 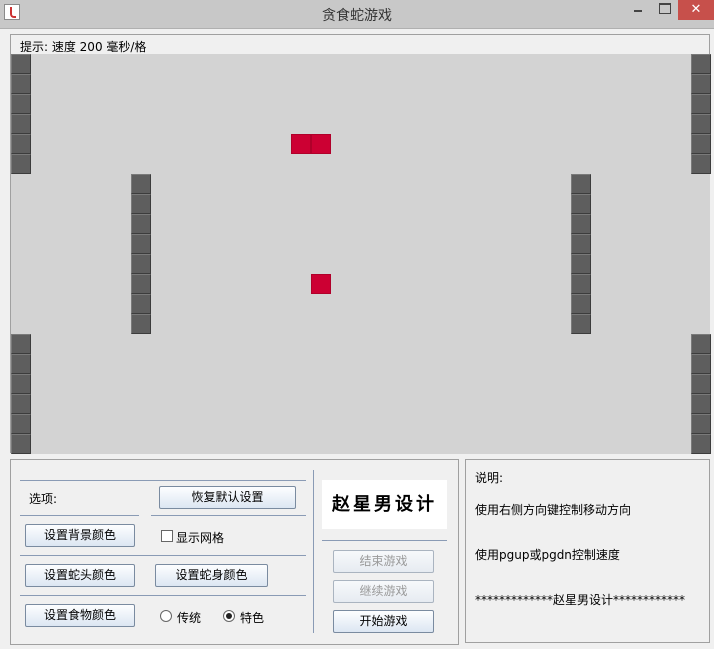 What do you see at coordinates (383, 621) in the screenshot?
I see `start-game-button: 开始游戏` at bounding box center [383, 621].